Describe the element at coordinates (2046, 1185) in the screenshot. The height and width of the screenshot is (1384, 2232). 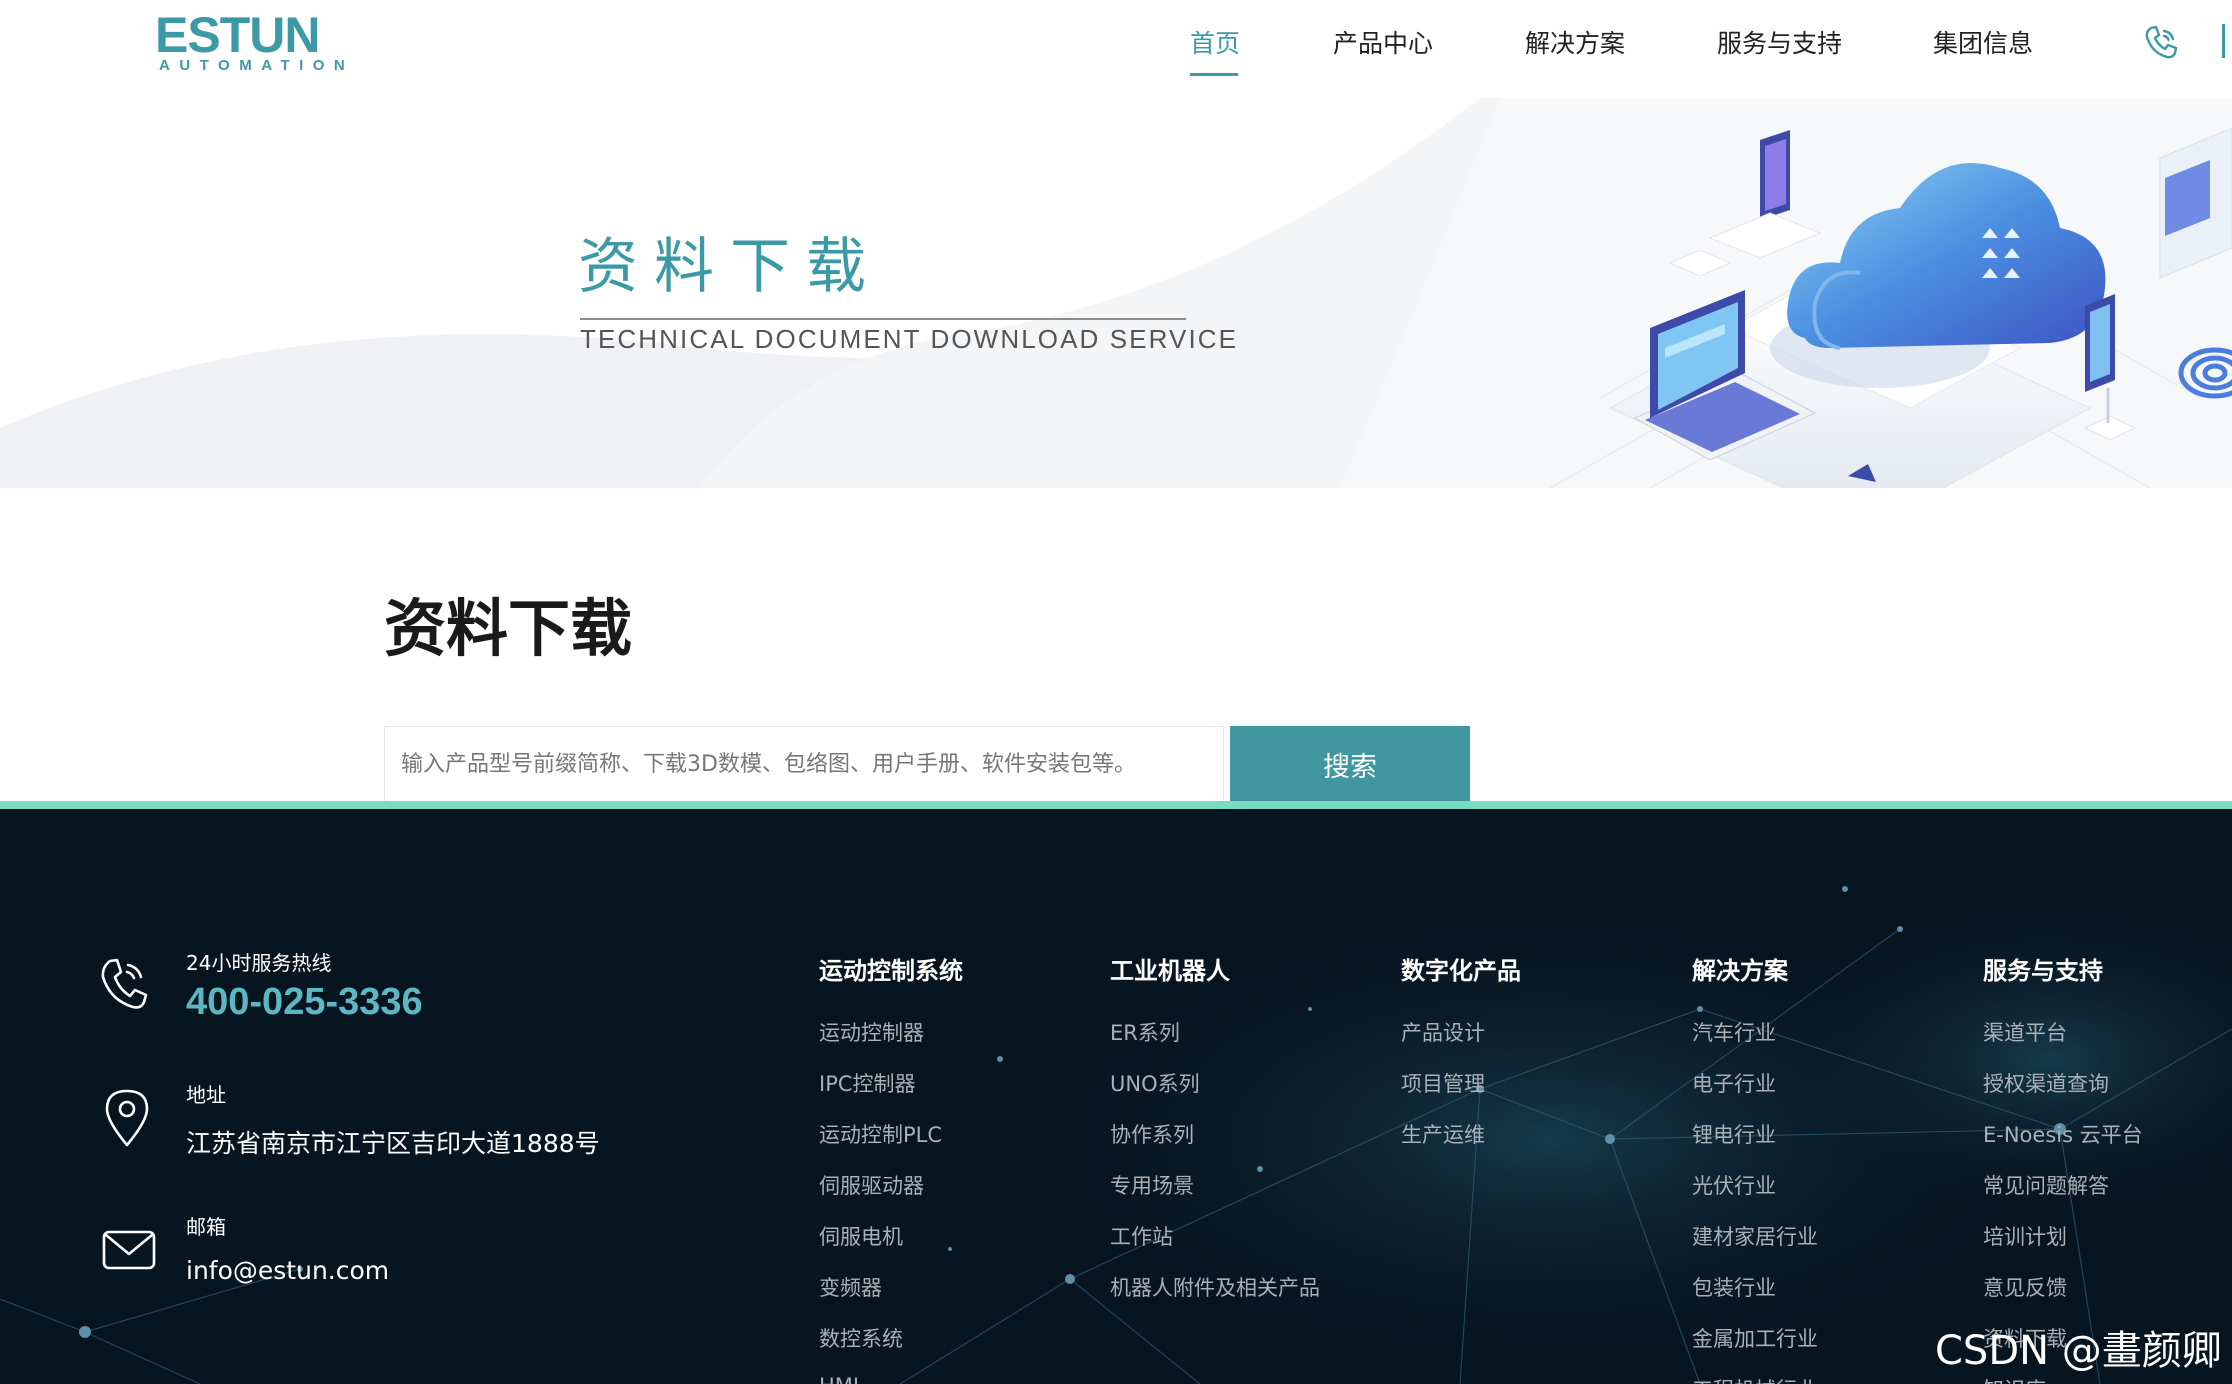
I see `footer-link: 常见问题解答` at that location.